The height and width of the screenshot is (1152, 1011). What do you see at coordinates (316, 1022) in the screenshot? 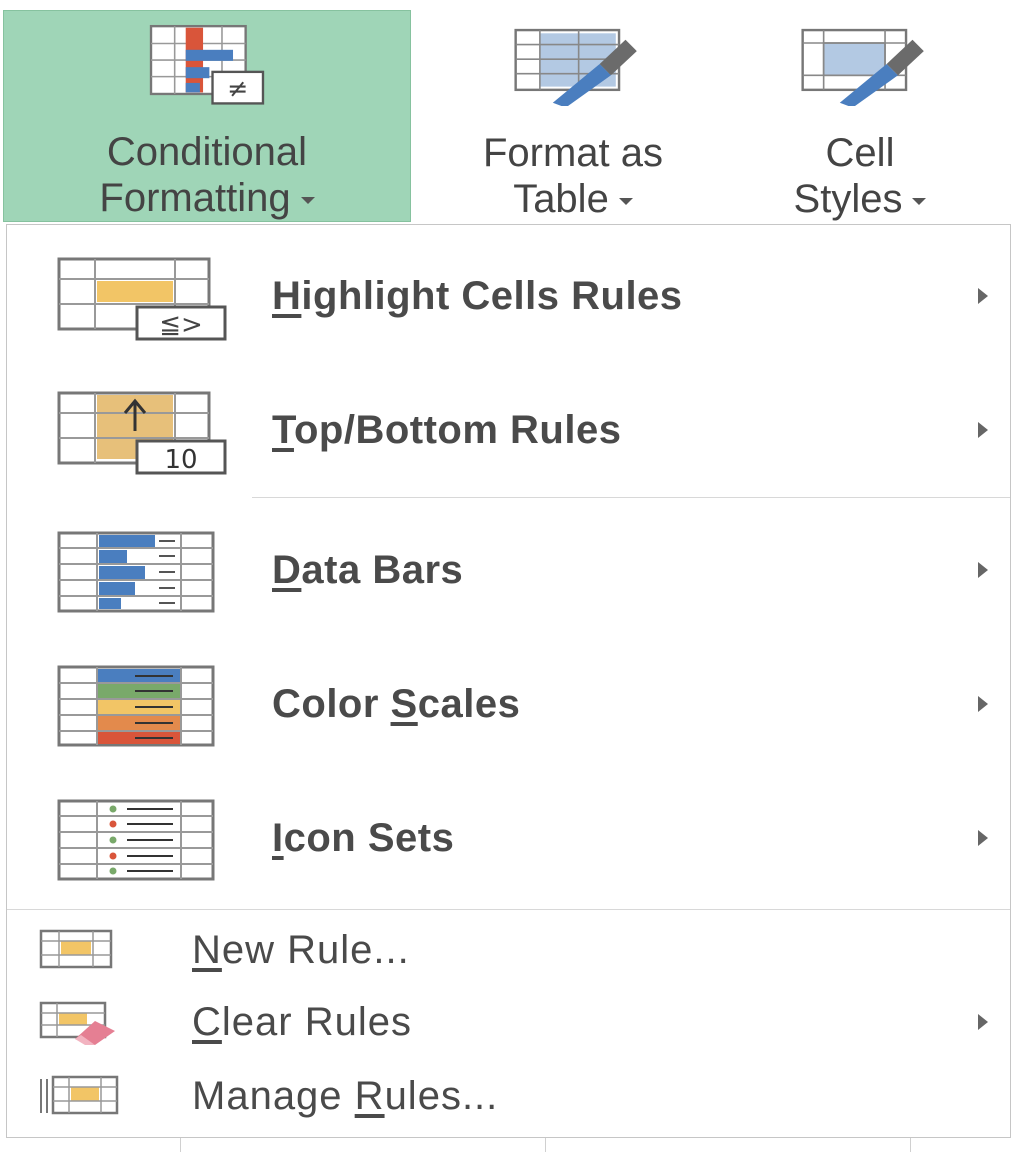
I see `label-suffix: lear Rules` at bounding box center [316, 1022].